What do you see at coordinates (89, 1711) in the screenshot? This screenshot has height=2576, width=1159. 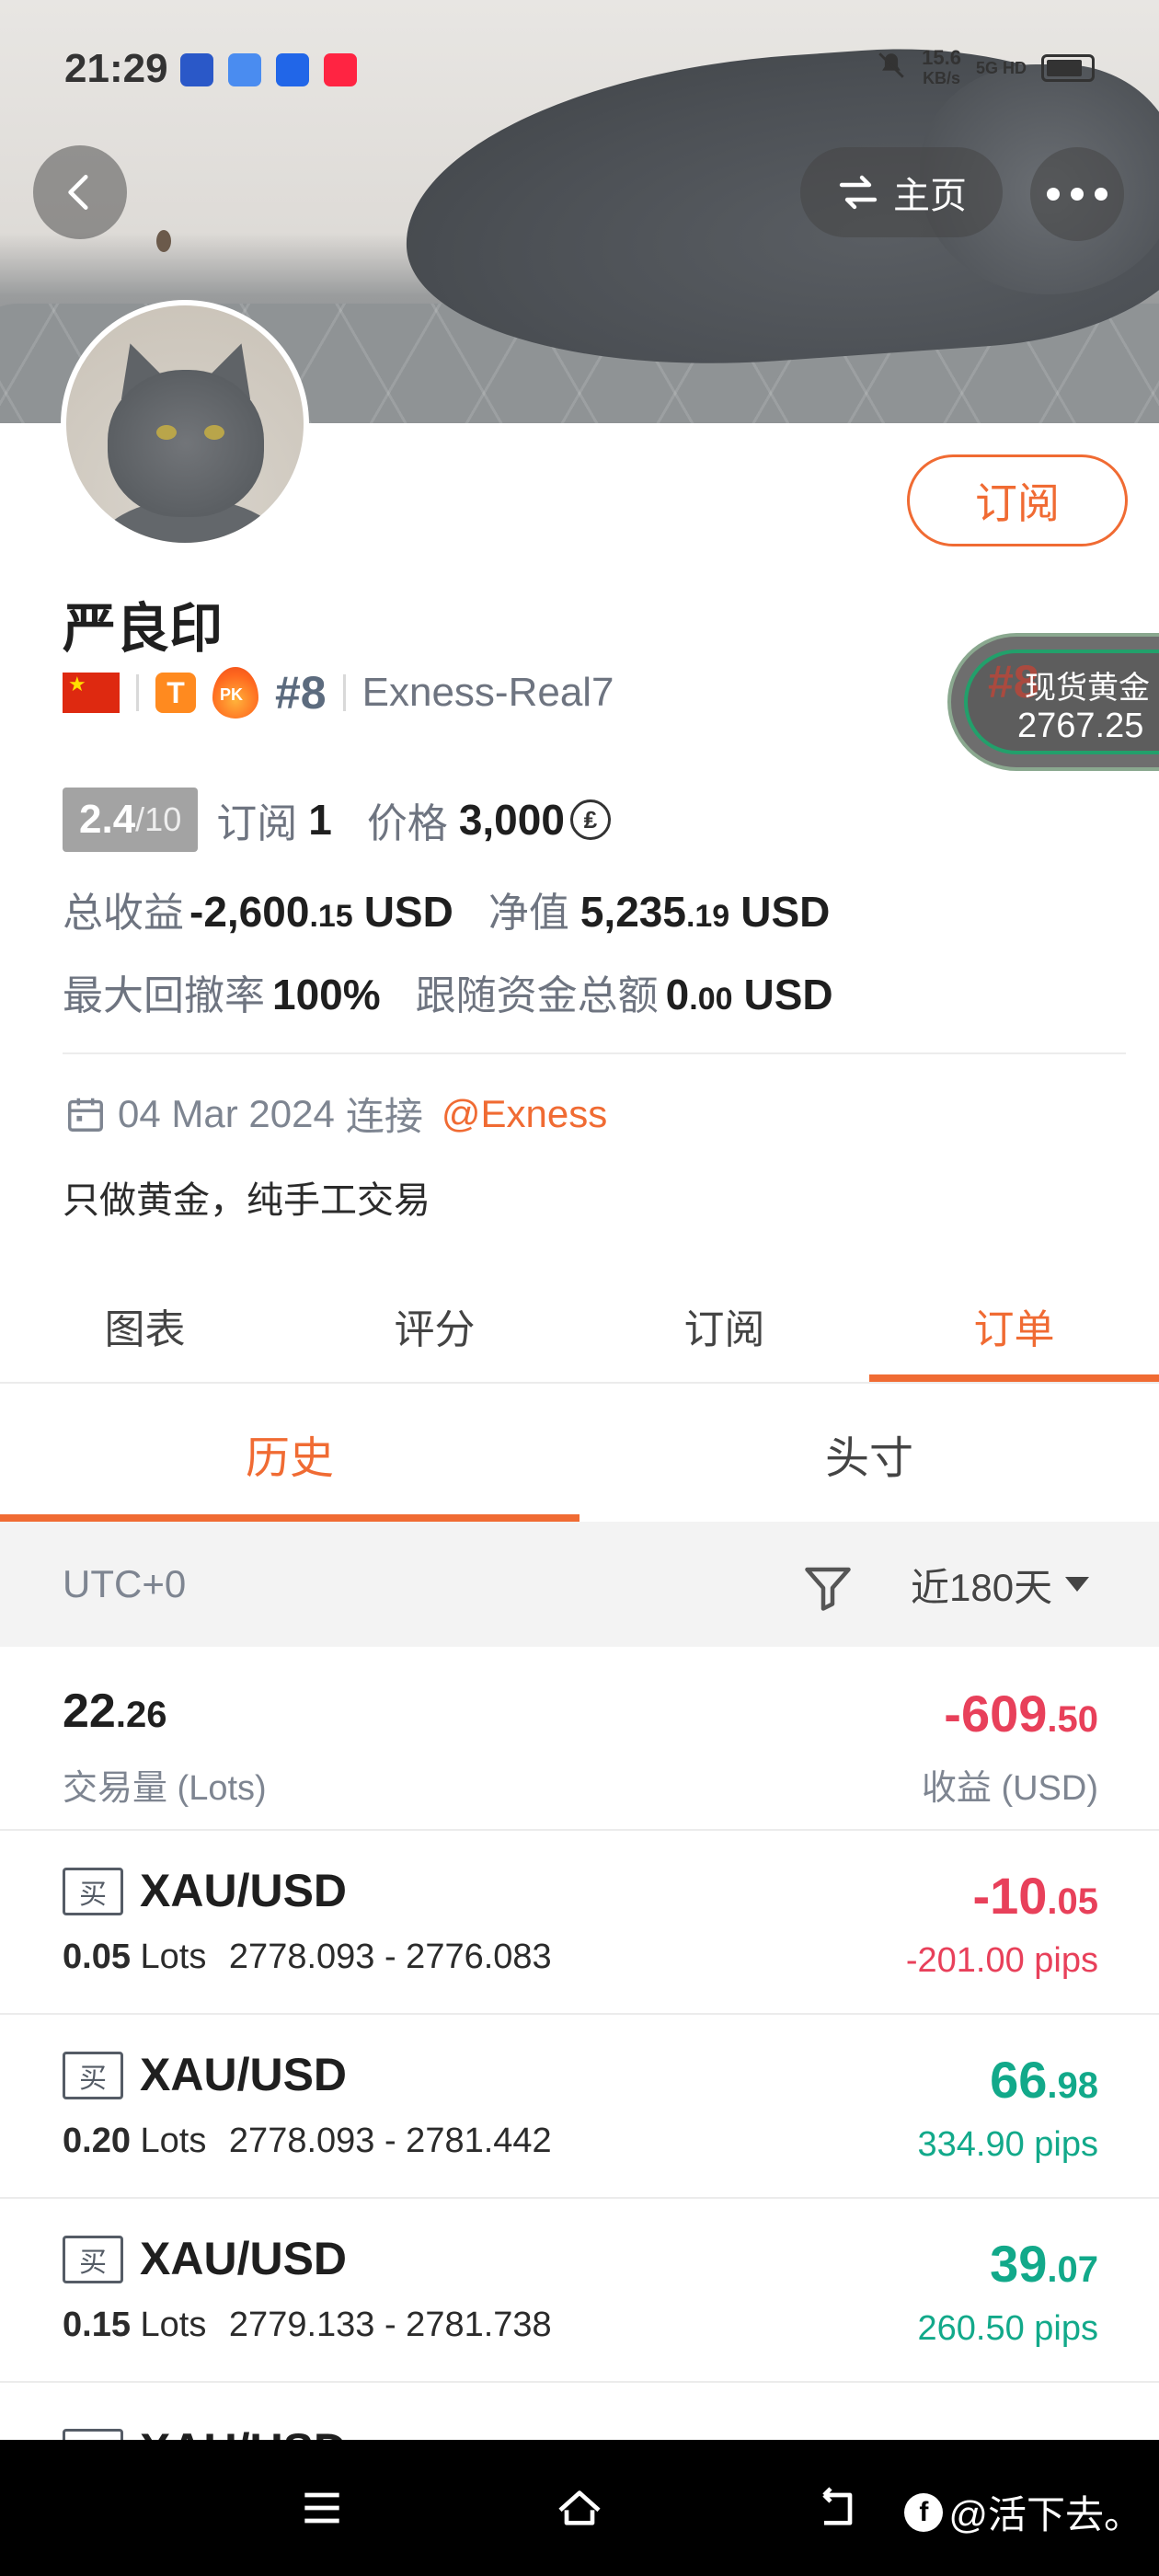 I see `volume-int: 22` at bounding box center [89, 1711].